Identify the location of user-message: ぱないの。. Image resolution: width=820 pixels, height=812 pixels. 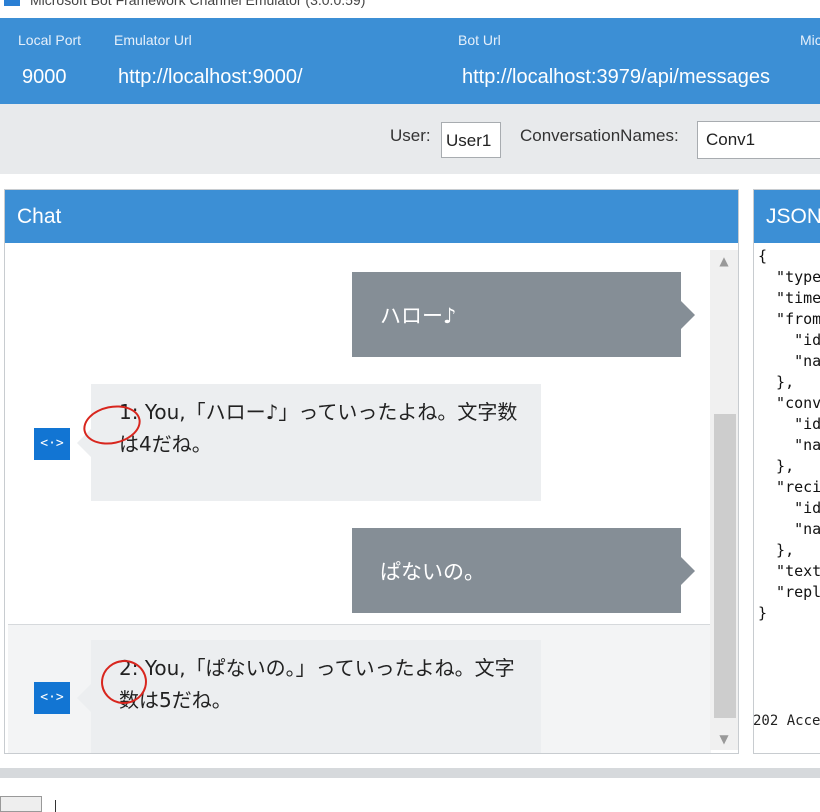
(523, 570).